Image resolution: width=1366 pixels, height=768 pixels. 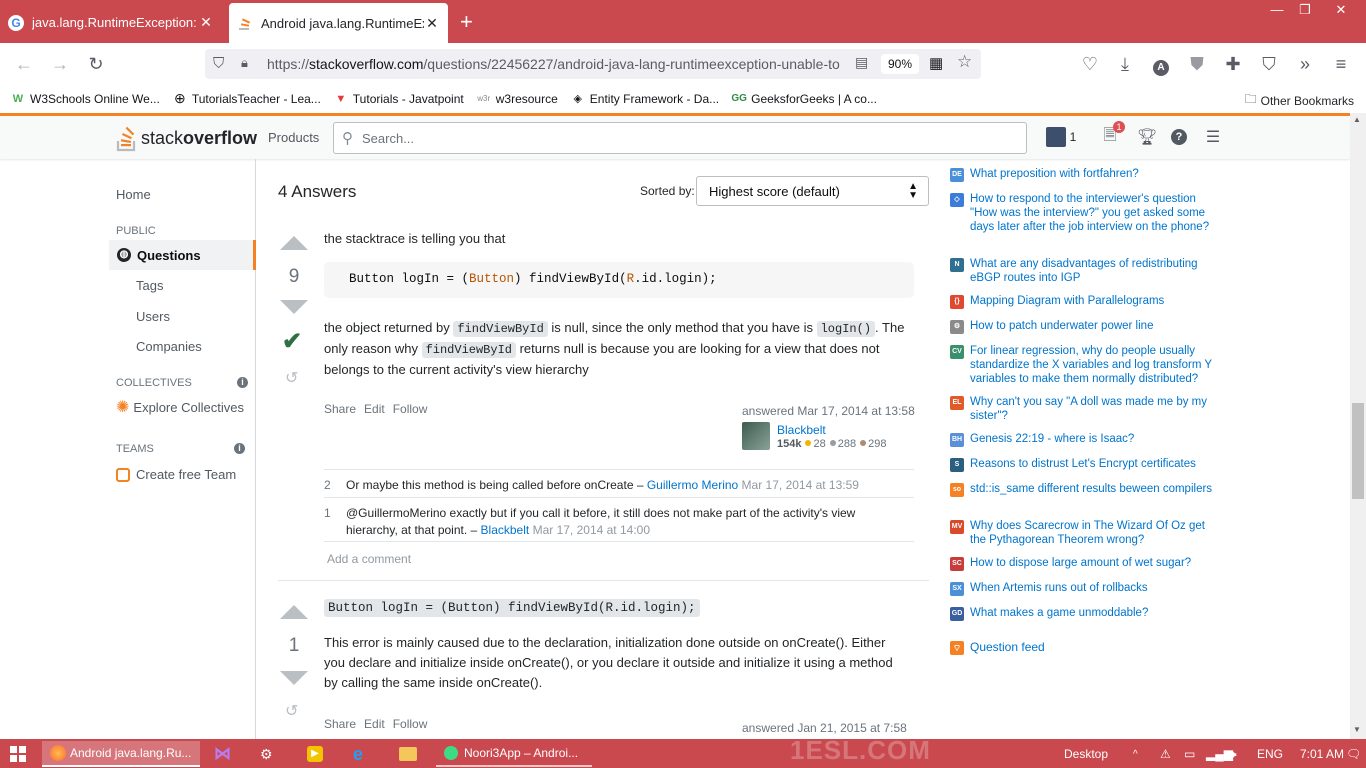 I want to click on downloads-icon: ⤓, so click(x=1125, y=64).